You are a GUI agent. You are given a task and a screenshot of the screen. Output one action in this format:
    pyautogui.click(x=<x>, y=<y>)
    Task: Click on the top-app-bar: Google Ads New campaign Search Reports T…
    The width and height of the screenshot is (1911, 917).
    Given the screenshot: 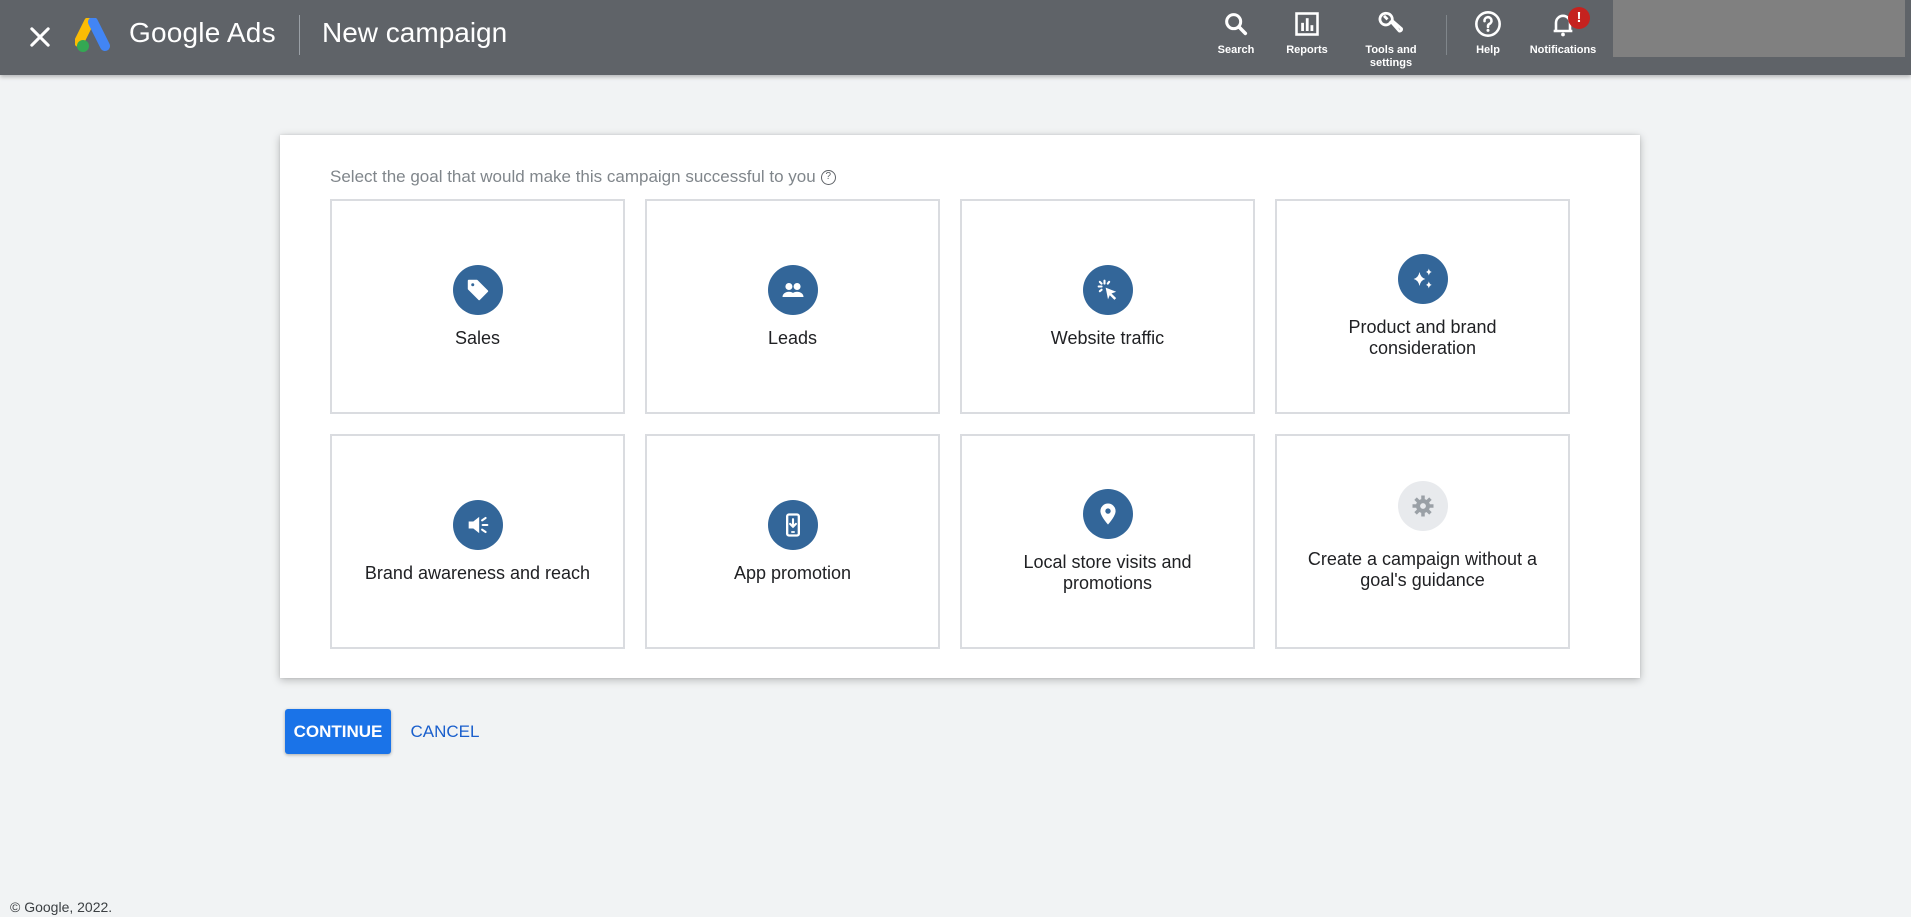 What is the action you would take?
    pyautogui.click(x=955, y=37)
    